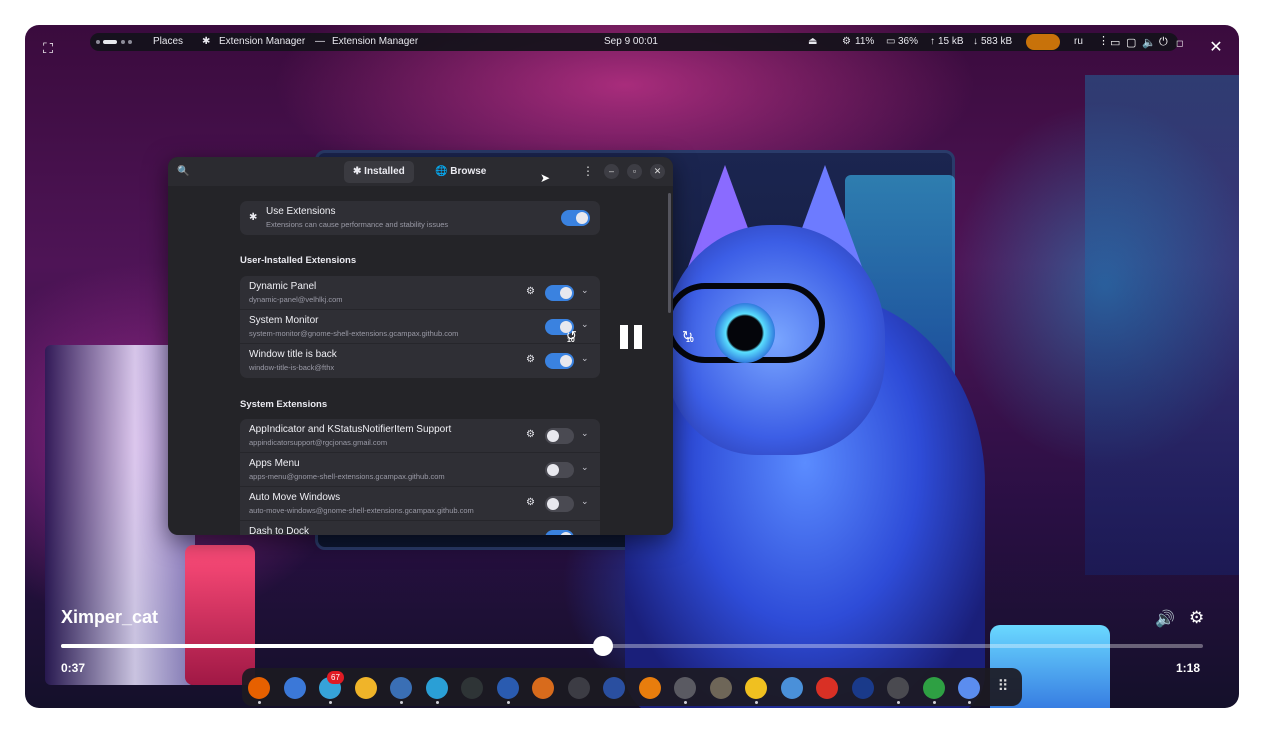  What do you see at coordinates (294, 688) in the screenshot?
I see `chromium-icon` at bounding box center [294, 688].